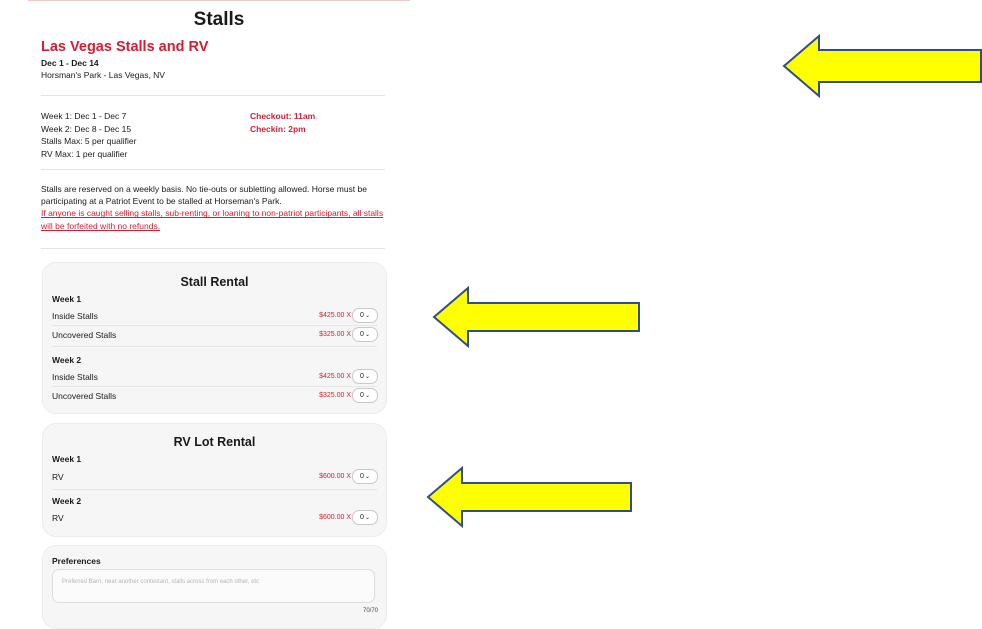 Image resolution: width=982 pixels, height=629 pixels. I want to click on stall-week1-uncovered-qty-select: 0⌄, so click(365, 334).